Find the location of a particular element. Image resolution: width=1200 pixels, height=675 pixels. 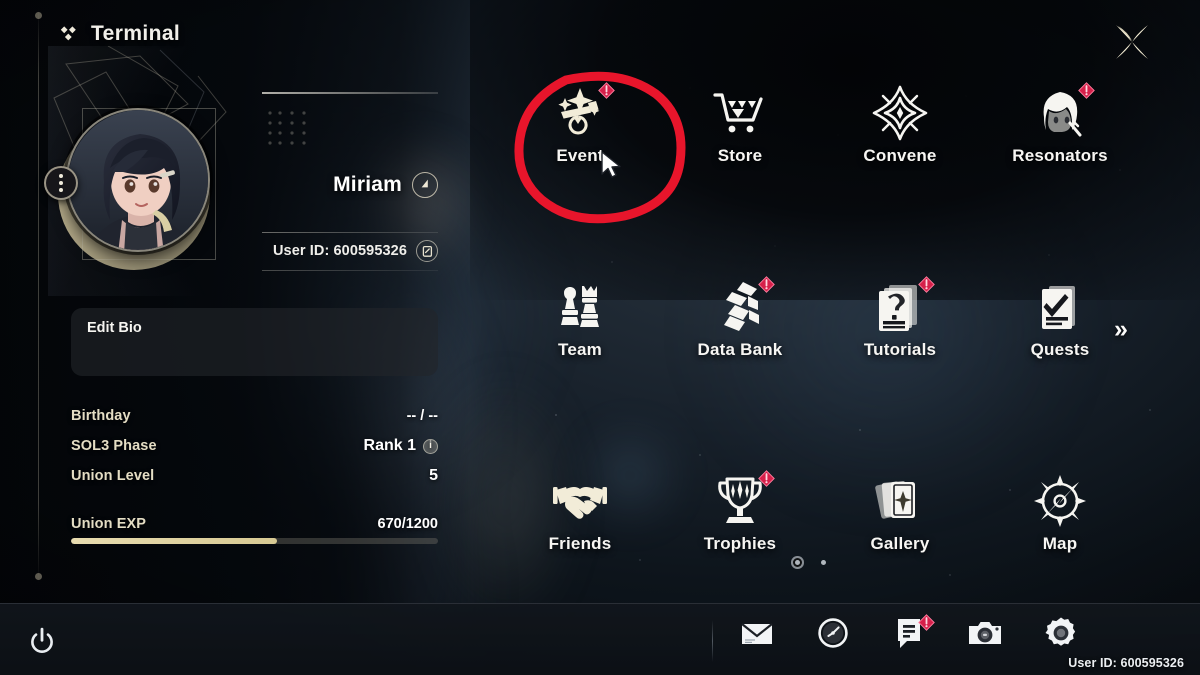

menu-item-tutorials: Tutorials is located at coordinates (900, 330).